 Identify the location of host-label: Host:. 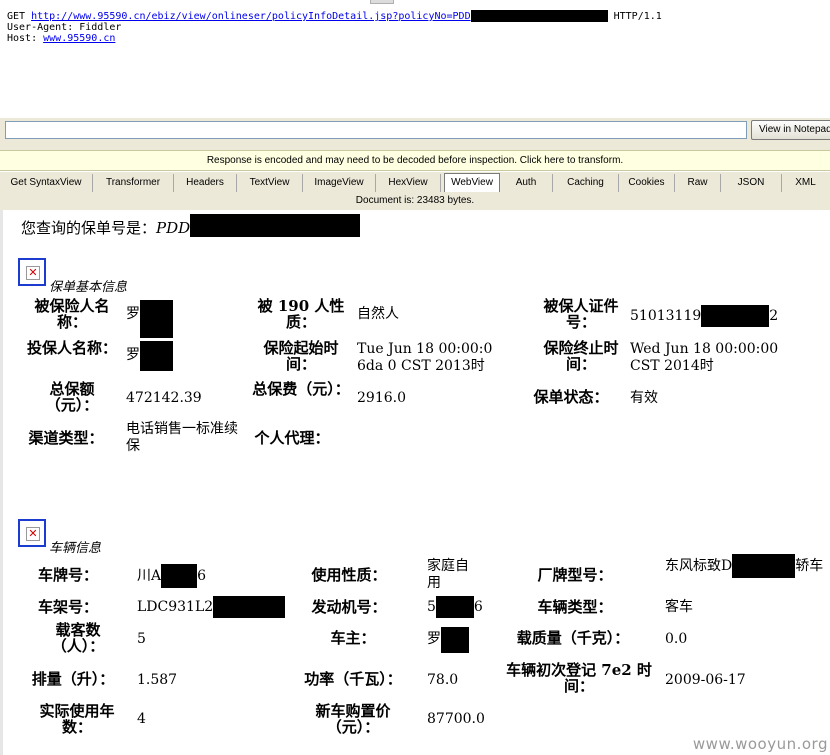
(22, 38).